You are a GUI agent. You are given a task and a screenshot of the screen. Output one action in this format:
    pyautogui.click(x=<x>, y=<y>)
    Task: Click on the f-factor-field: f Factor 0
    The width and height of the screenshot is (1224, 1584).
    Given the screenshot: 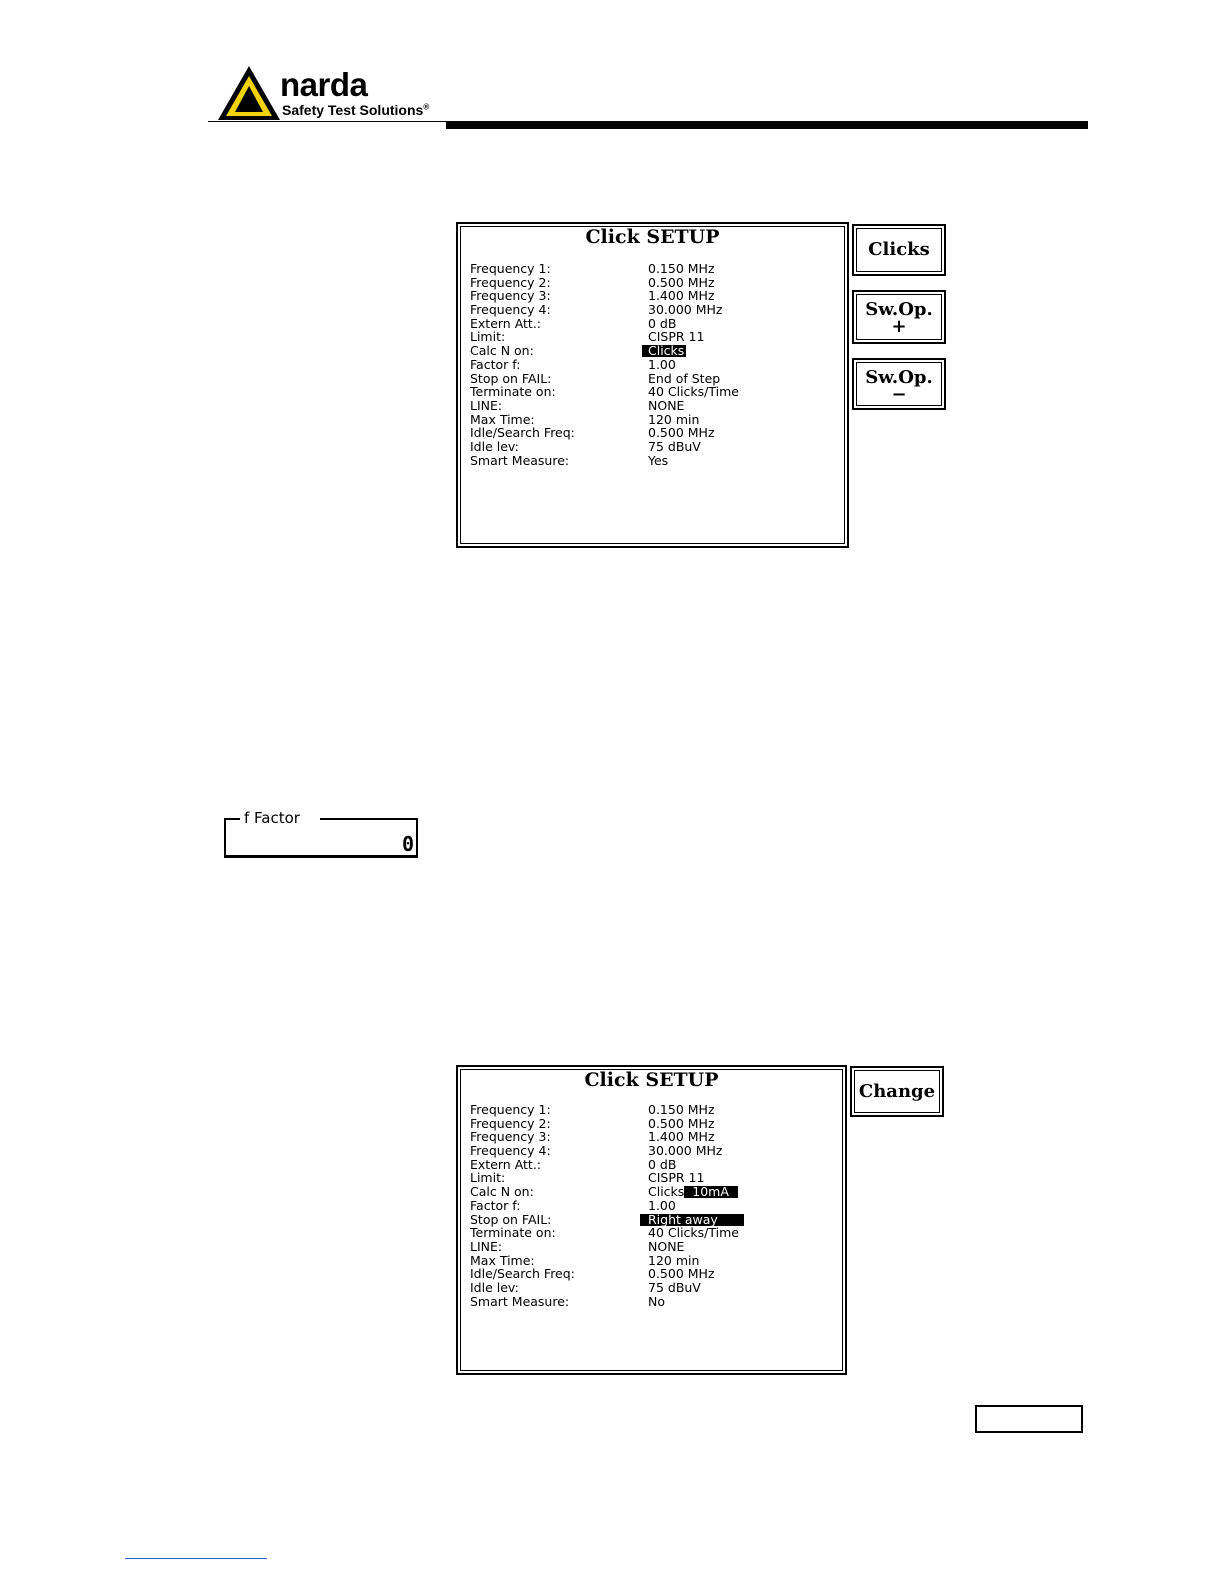 What is the action you would take?
    pyautogui.click(x=322, y=834)
    